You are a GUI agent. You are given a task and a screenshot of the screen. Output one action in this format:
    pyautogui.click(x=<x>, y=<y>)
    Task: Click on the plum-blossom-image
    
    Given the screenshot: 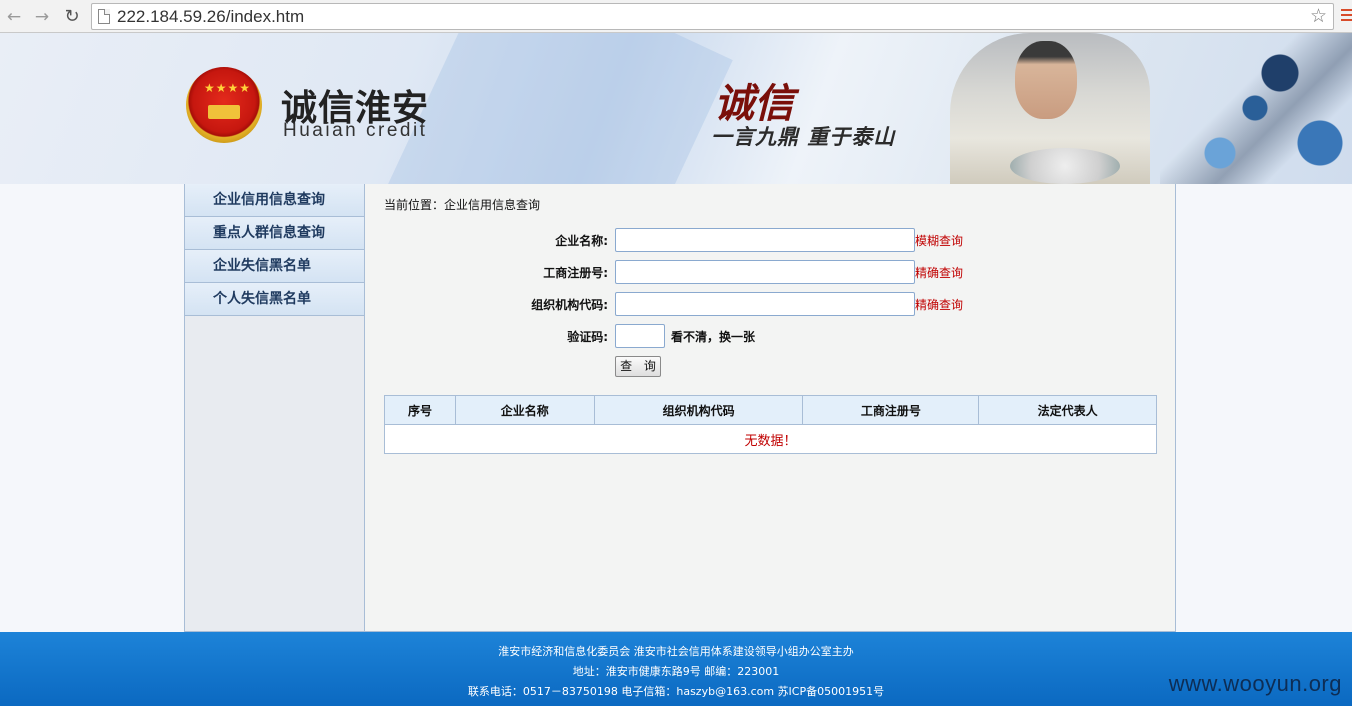 What is the action you would take?
    pyautogui.click(x=1256, y=108)
    